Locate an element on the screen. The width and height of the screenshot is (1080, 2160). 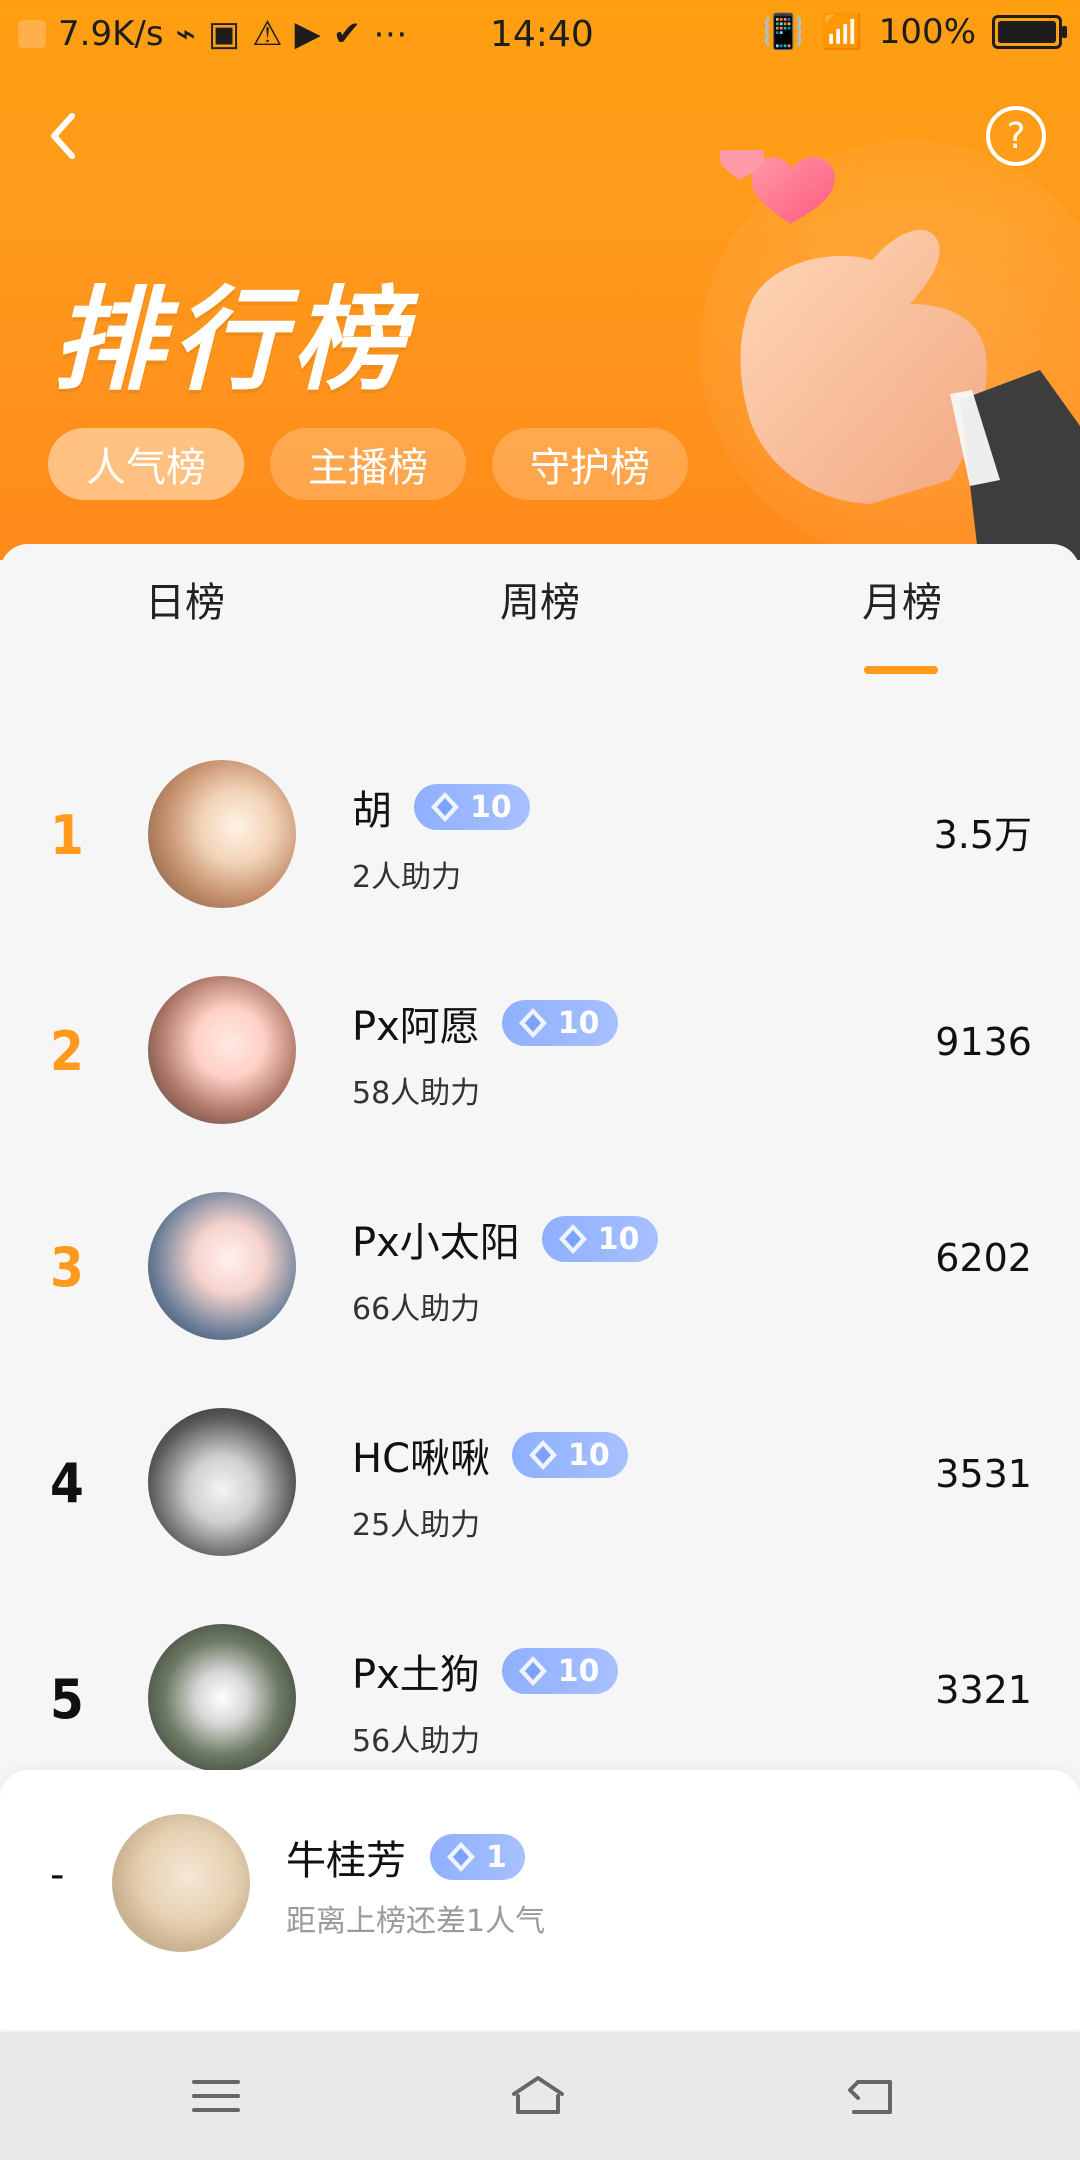
usb-debug-icon: ▣ is located at coordinates (224, 34).